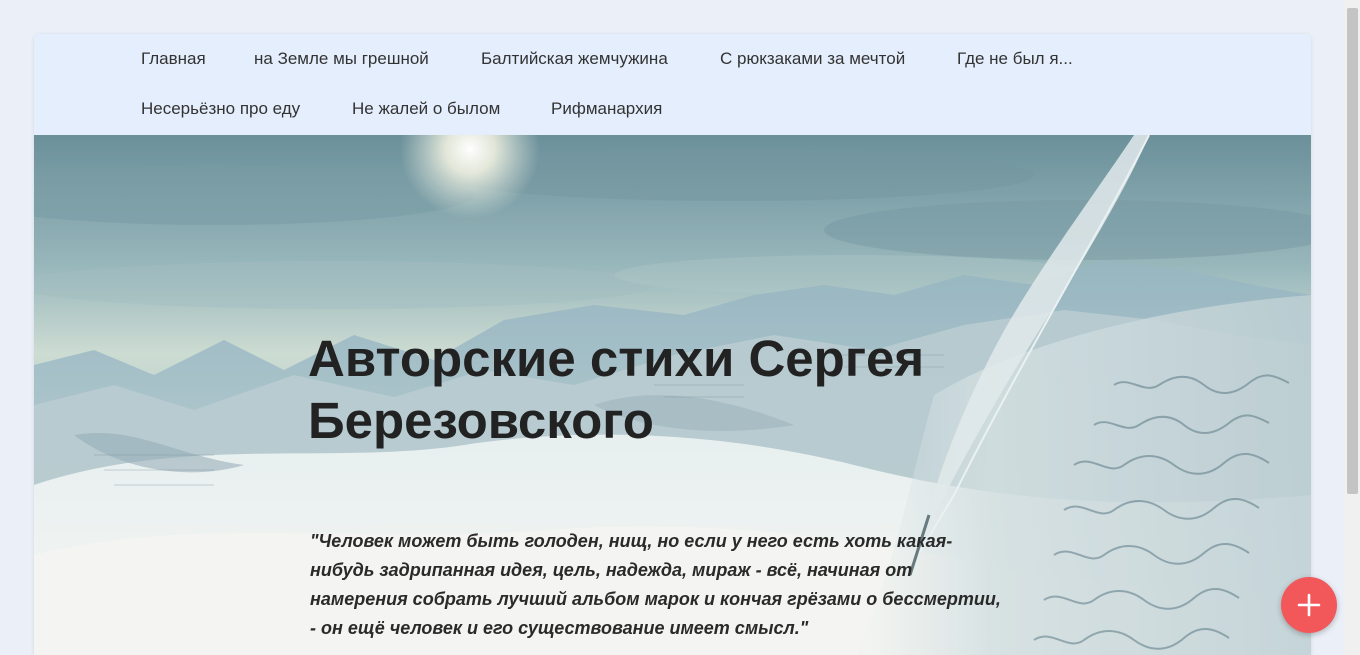 Image resolution: width=1360 pixels, height=655 pixels. I want to click on page-title: Авторские стихи Сергея Березовского, so click(616, 389).